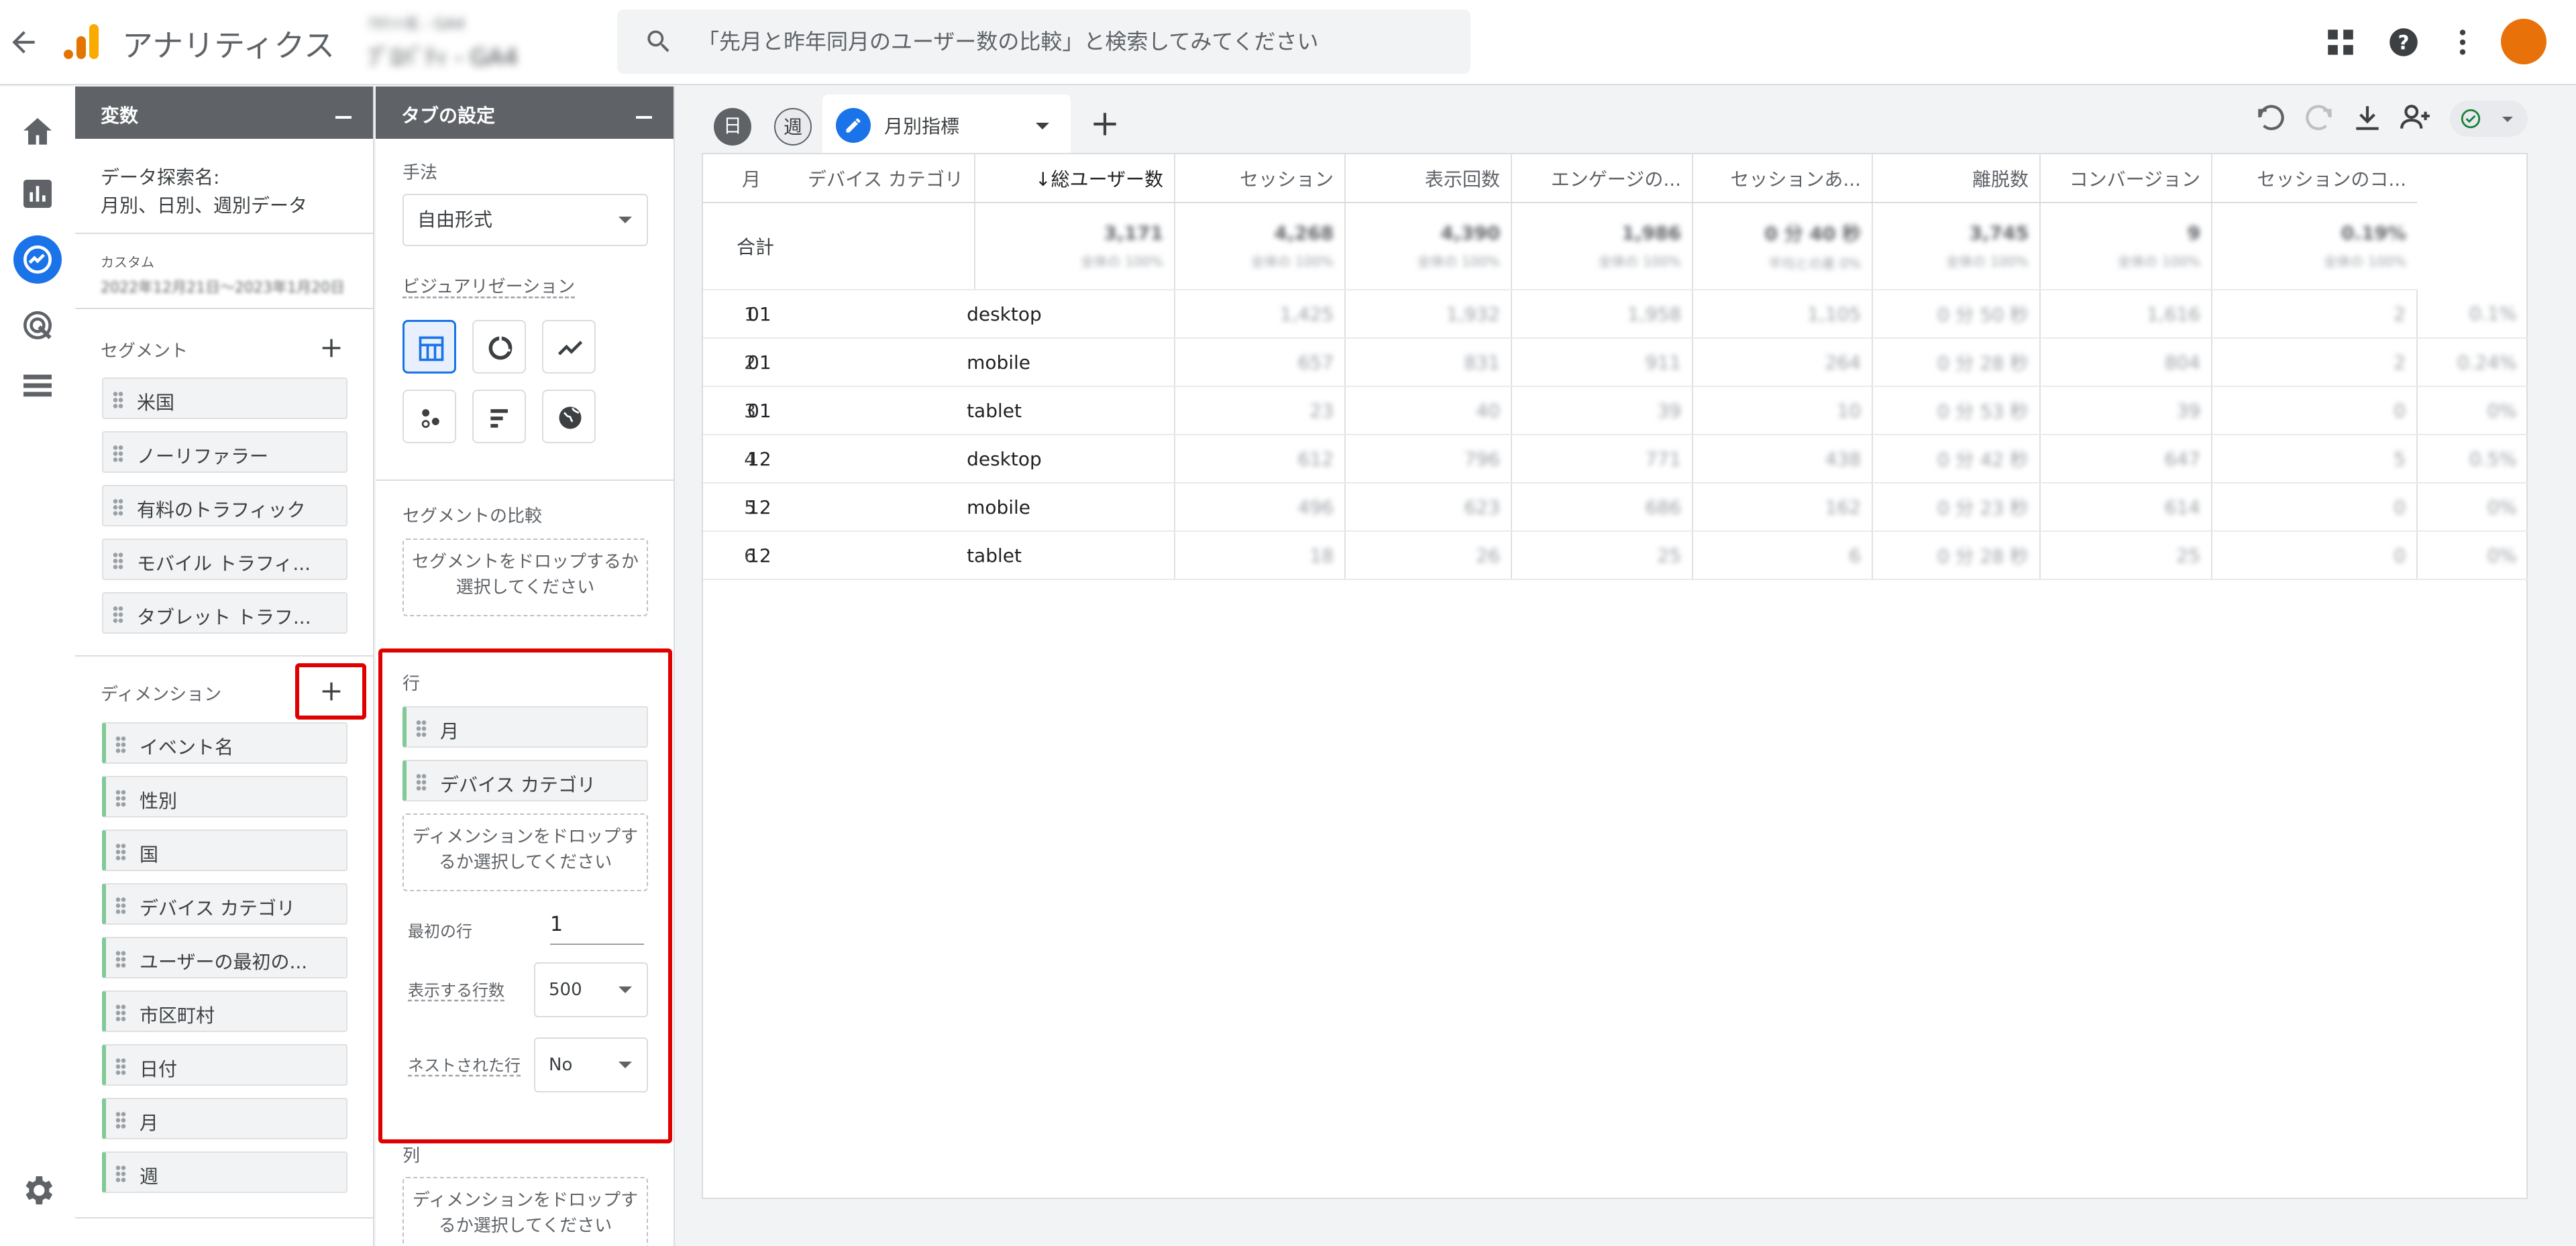  Describe the element at coordinates (1260, 410) in the screenshot. I see `metric-cell: 23` at that location.